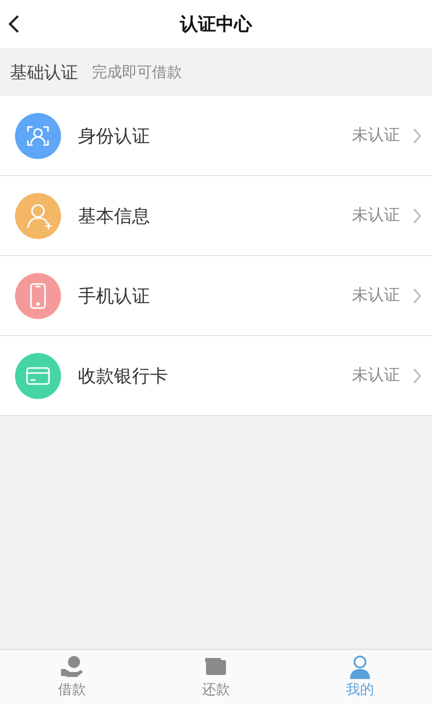  What do you see at coordinates (44, 73) in the screenshot?
I see `section-title: 基础认证` at bounding box center [44, 73].